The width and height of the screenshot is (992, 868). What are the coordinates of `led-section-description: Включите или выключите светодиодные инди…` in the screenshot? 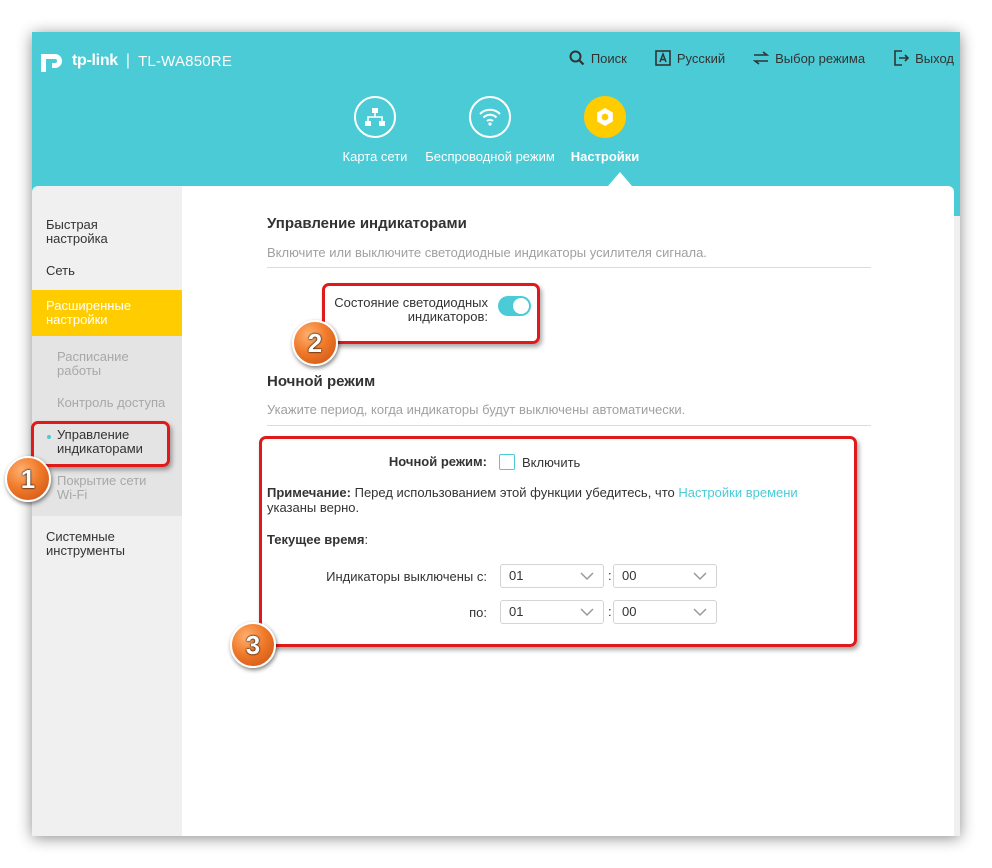 It's located at (487, 252).